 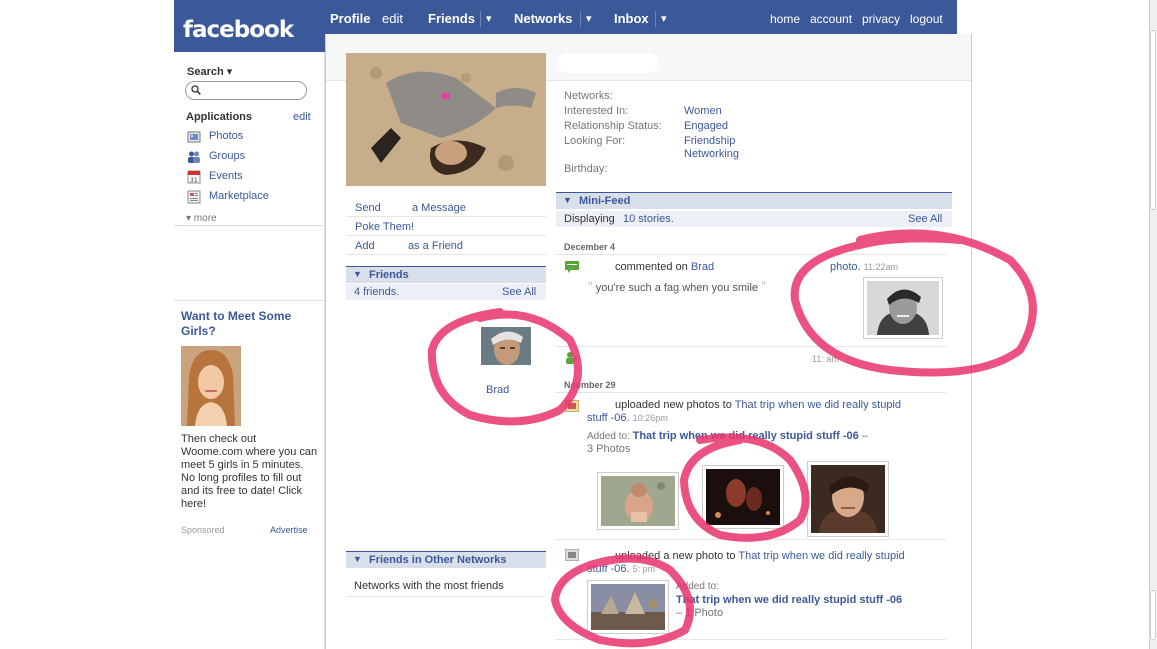 What do you see at coordinates (209, 71) in the screenshot?
I see `search-label: Search ▾` at bounding box center [209, 71].